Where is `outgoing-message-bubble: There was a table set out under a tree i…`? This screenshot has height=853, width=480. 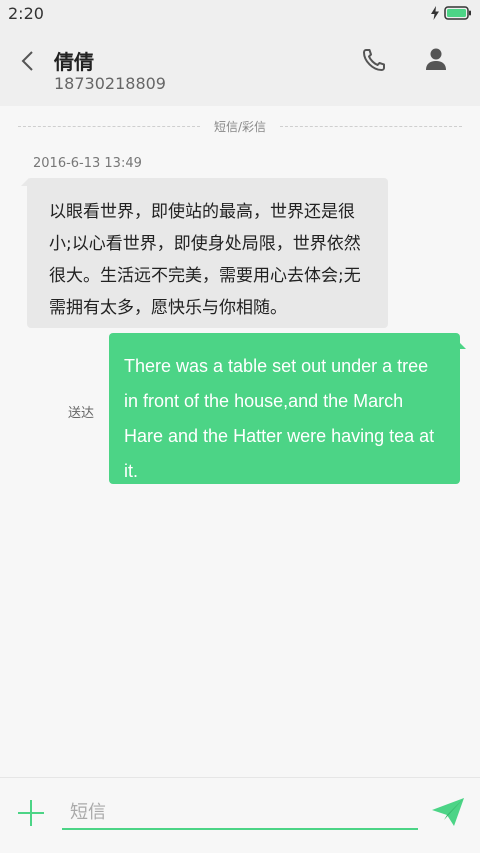
outgoing-message-bubble: There was a table set out under a tree i… is located at coordinates (284, 408).